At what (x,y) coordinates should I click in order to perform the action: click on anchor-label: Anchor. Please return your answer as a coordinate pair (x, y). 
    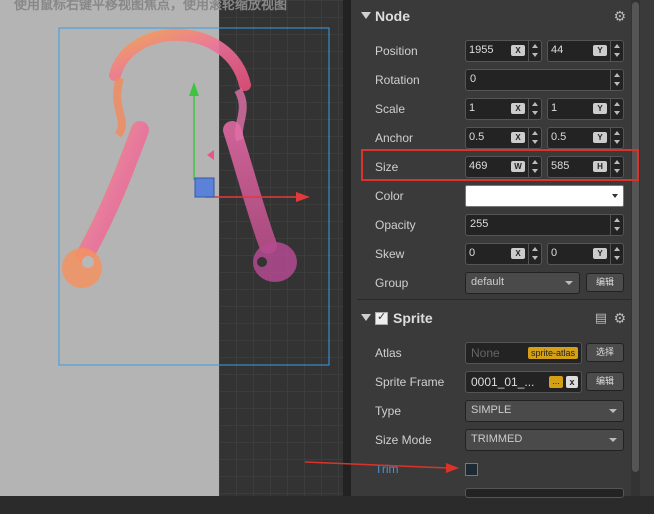
    Looking at the image, I should click on (394, 138).